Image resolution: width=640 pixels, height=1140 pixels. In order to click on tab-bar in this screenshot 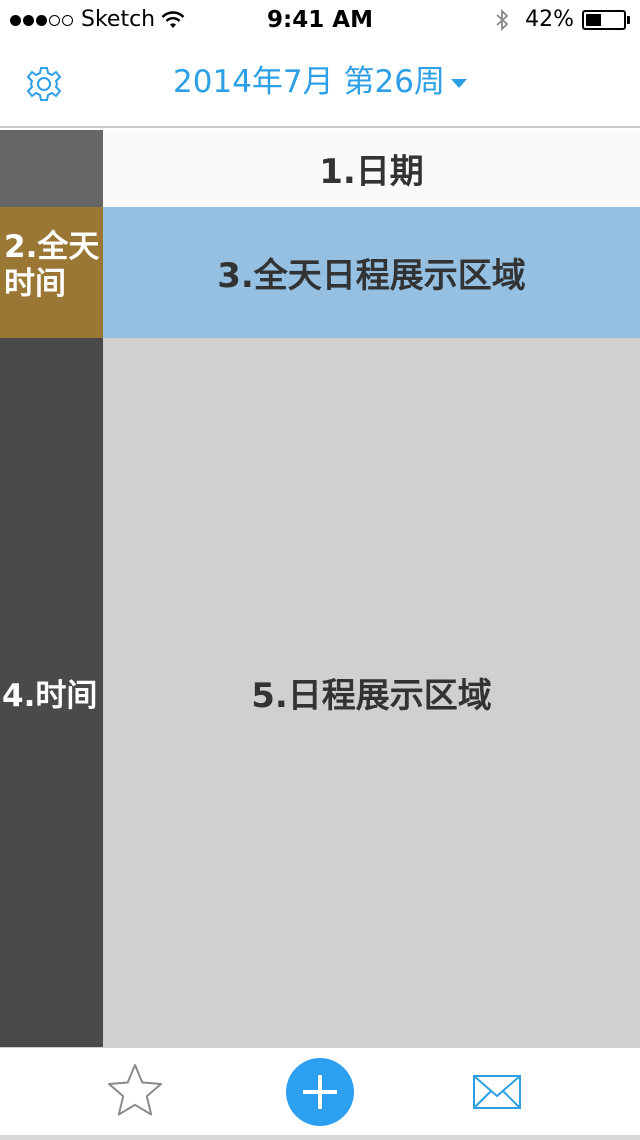, I will do `click(320, 1091)`.